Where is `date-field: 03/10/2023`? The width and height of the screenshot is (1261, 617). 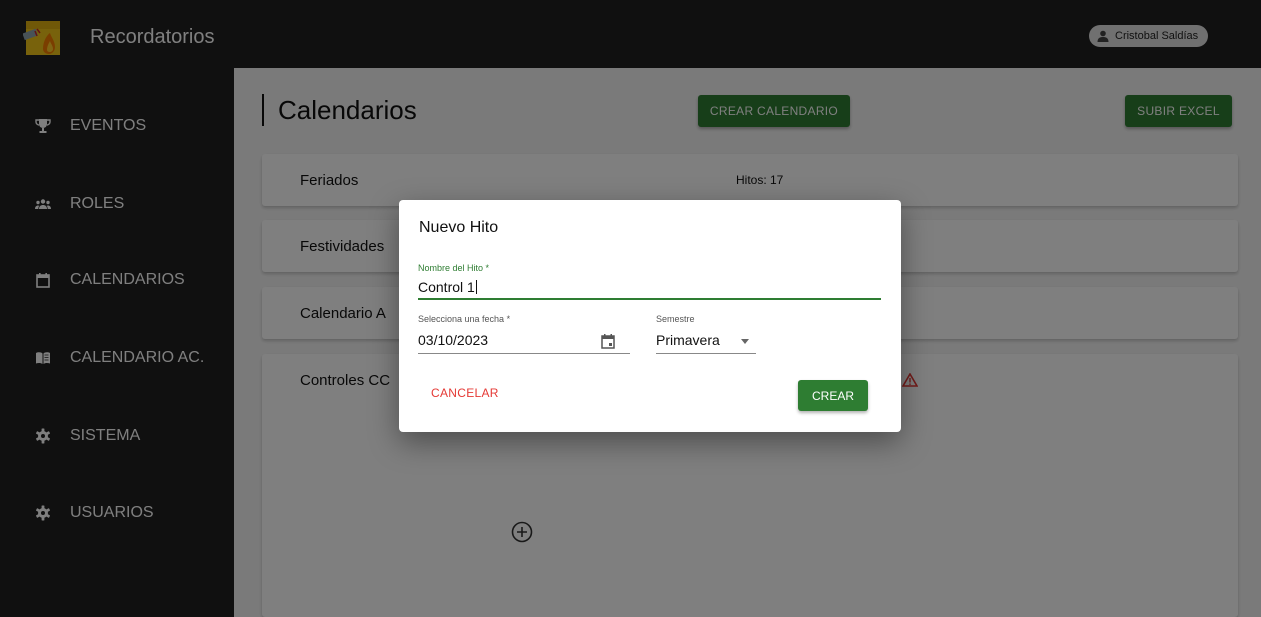
date-field: 03/10/2023 is located at coordinates (453, 340).